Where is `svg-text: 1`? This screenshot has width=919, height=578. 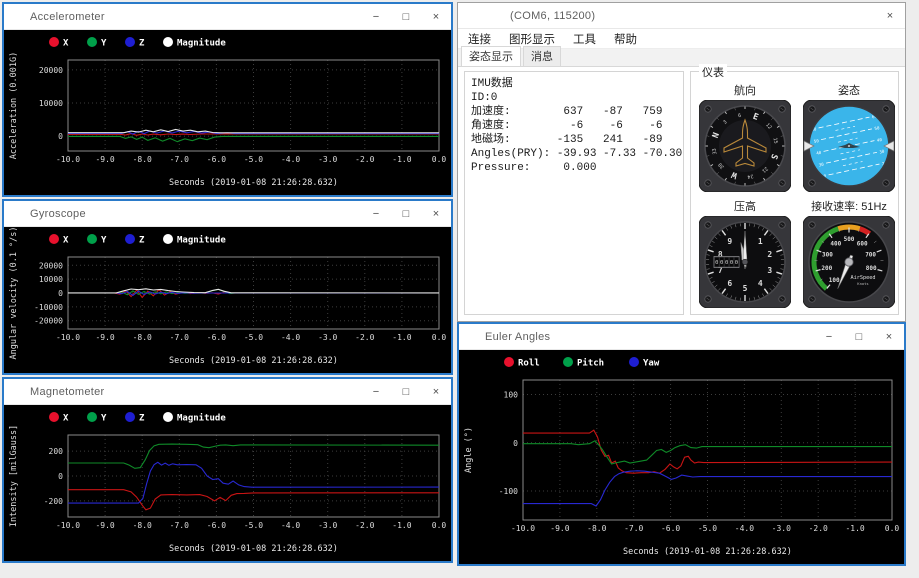
svg-text: 1 is located at coordinates (760, 241).